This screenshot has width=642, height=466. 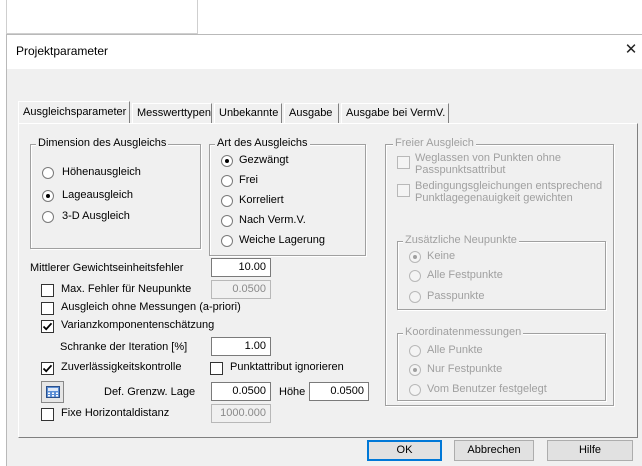 I want to click on grenzw-hoehe-input: 0.0500, so click(x=339, y=391).